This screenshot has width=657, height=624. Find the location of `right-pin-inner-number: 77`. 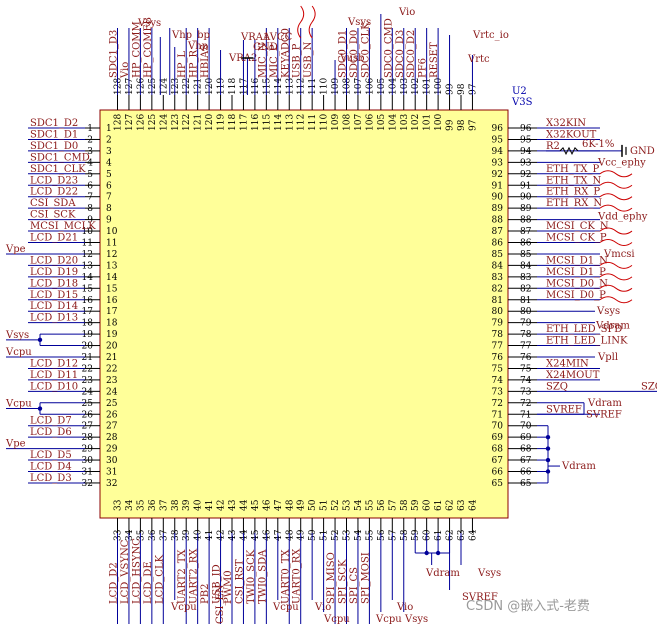

right-pin-inner-number: 77 is located at coordinates (498, 347).